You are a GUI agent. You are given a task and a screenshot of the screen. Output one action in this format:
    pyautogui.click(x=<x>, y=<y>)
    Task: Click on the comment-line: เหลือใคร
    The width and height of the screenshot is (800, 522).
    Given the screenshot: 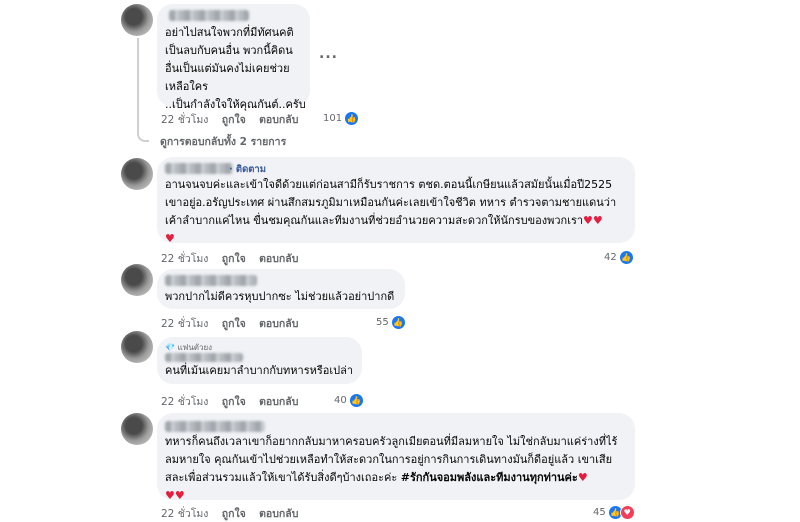 What is the action you would take?
    pyautogui.click(x=186, y=86)
    